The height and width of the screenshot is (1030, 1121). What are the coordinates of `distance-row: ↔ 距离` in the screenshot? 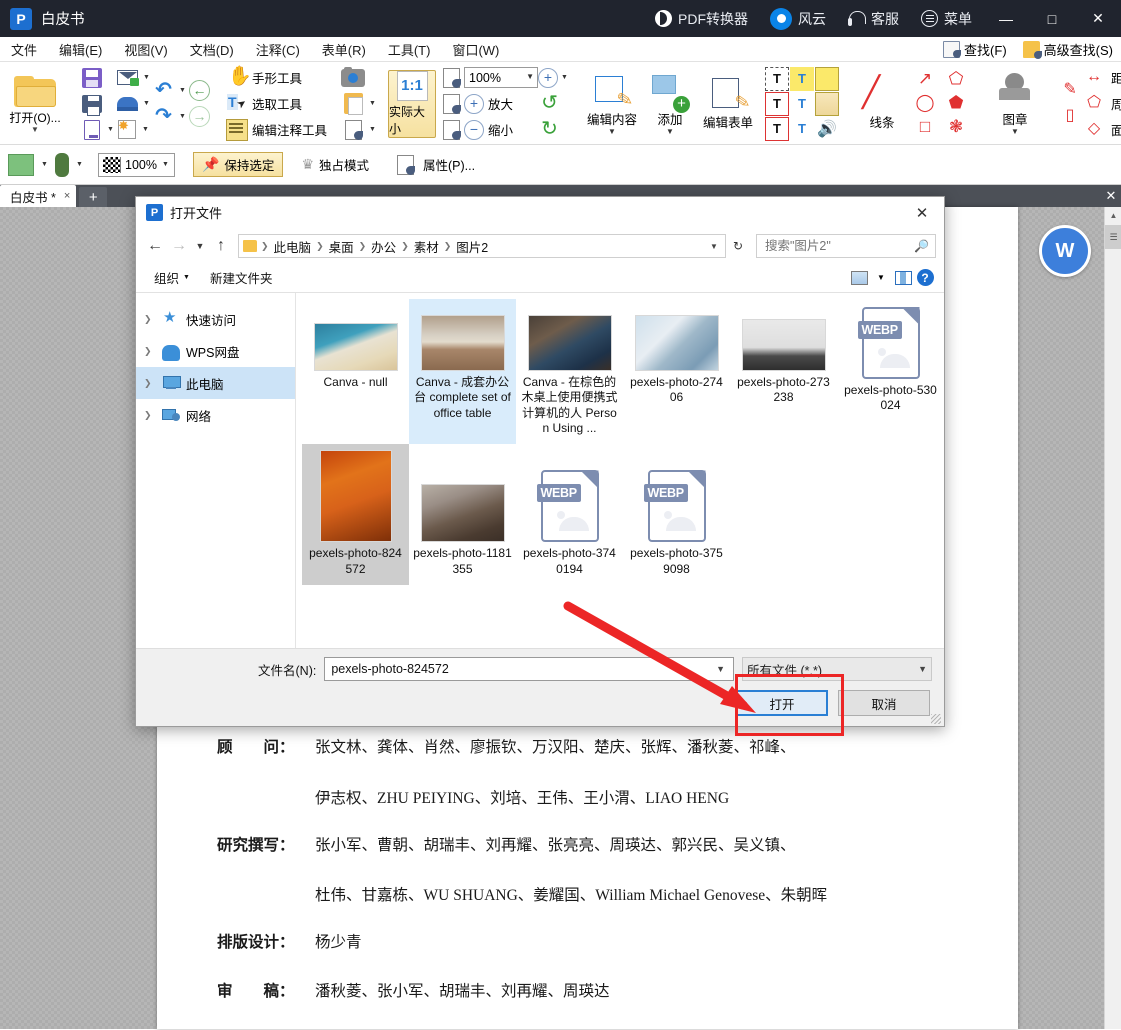 It's located at (1101, 78).